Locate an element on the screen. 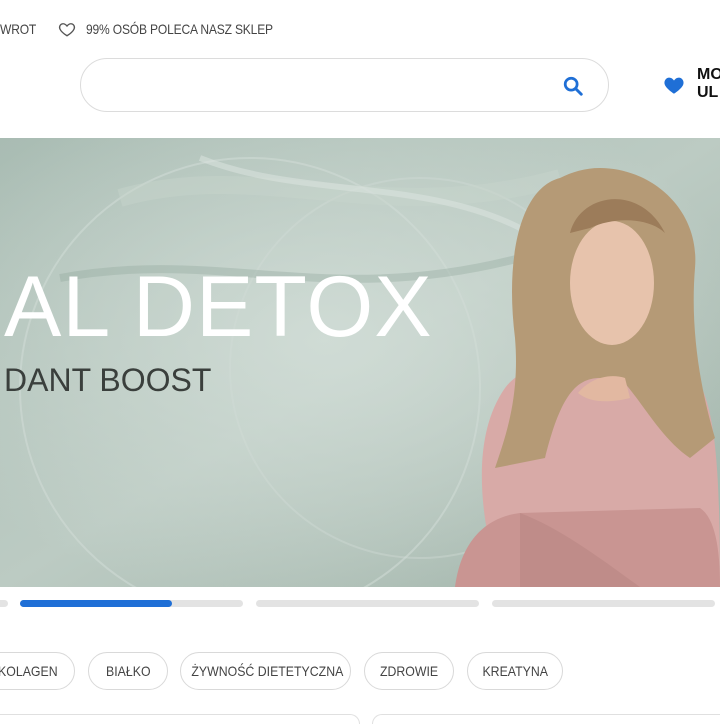 The height and width of the screenshot is (724, 720). top-info-recommend: 99% OSÓB POLECA NASZ SKLEP is located at coordinates (179, 29).